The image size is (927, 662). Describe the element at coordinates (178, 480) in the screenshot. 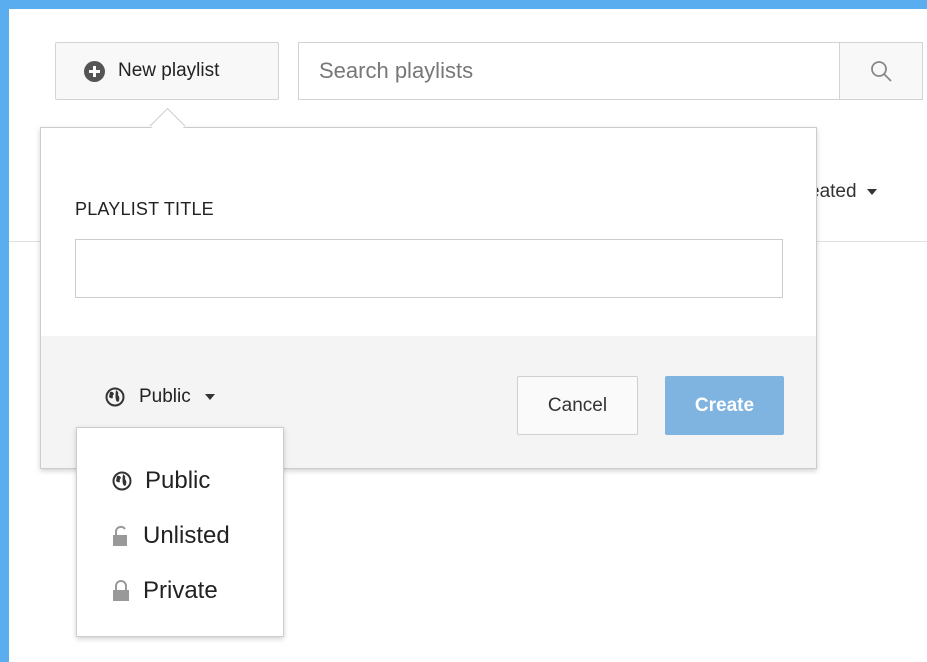

I see `privacy-option-label: Public` at that location.